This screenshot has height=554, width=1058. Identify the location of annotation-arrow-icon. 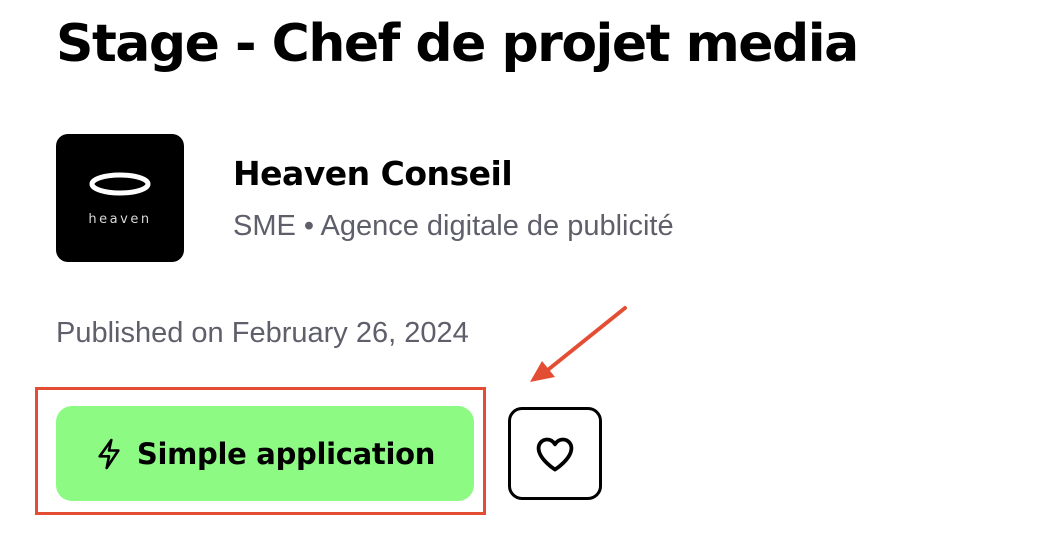
(578, 344).